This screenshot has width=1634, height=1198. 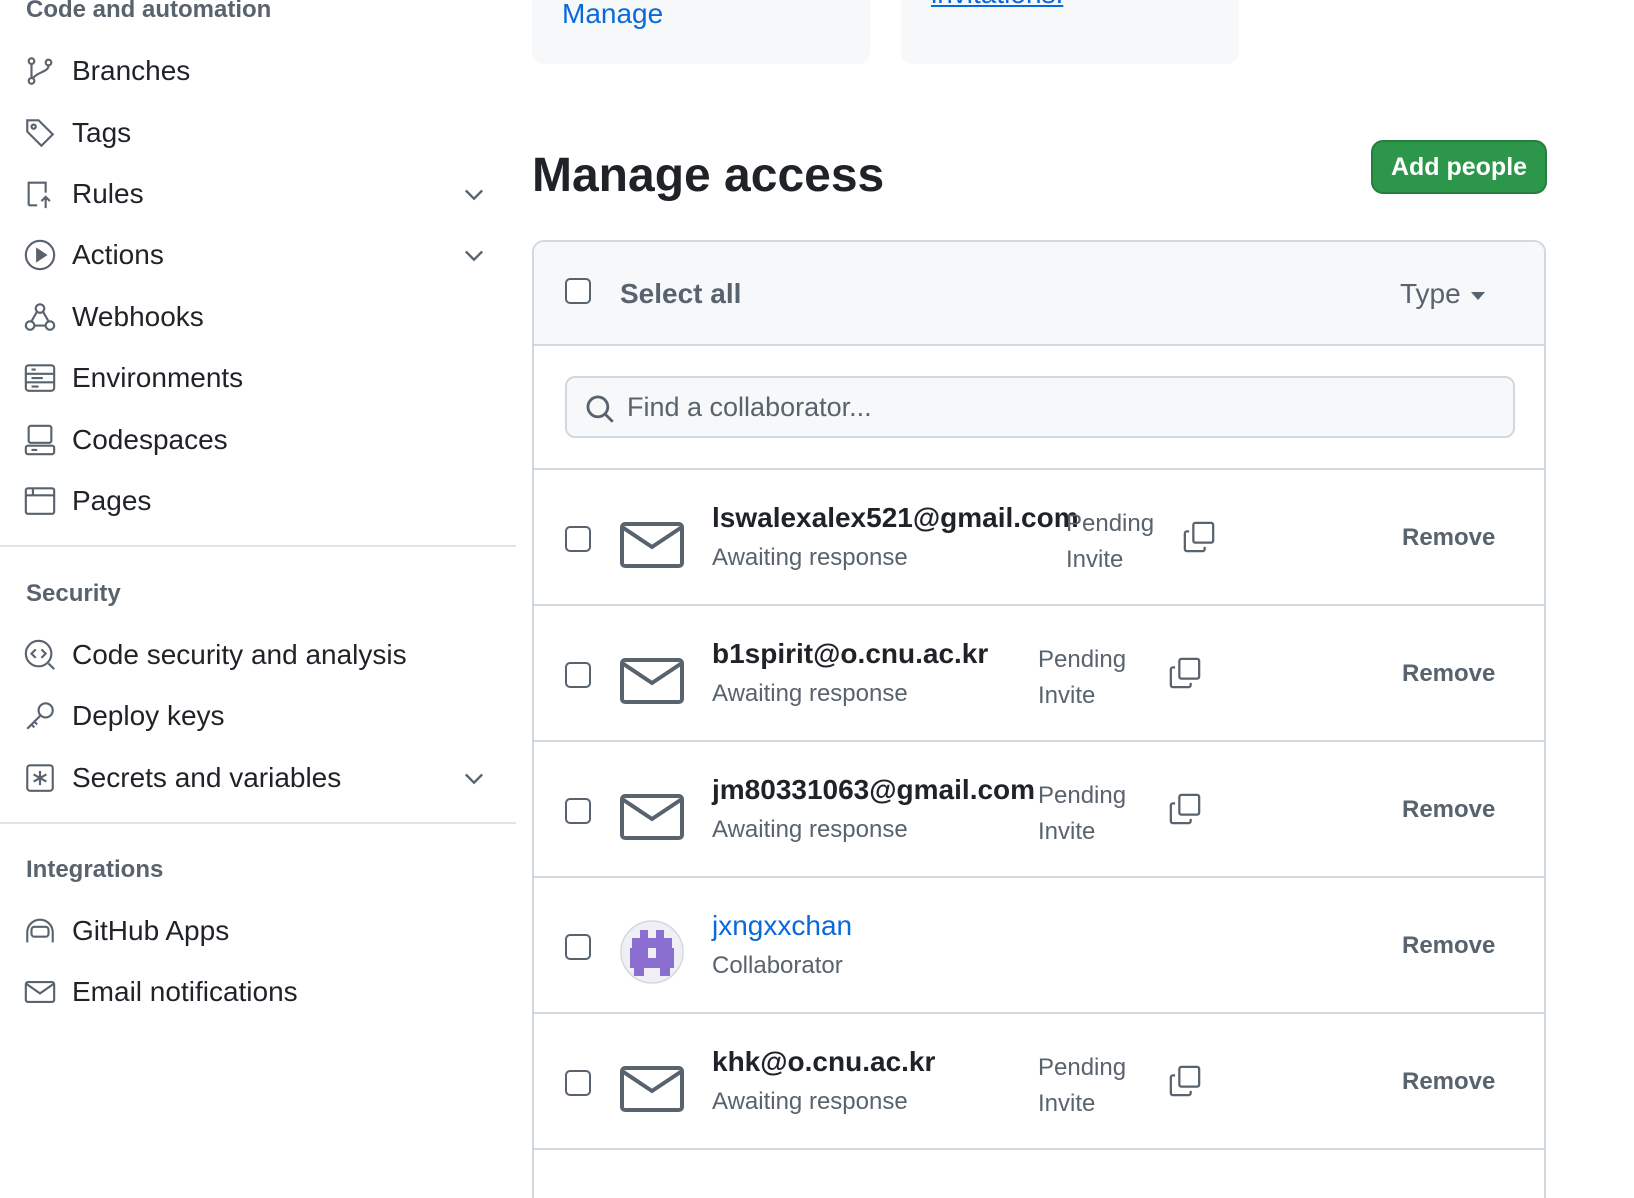 What do you see at coordinates (578, 291) in the screenshot?
I see `select-all-checkbox` at bounding box center [578, 291].